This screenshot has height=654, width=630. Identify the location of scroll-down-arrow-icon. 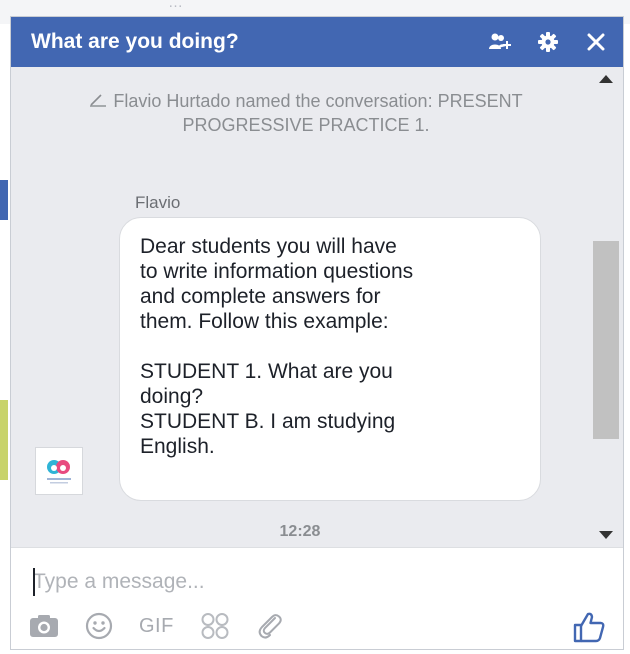
(606, 535).